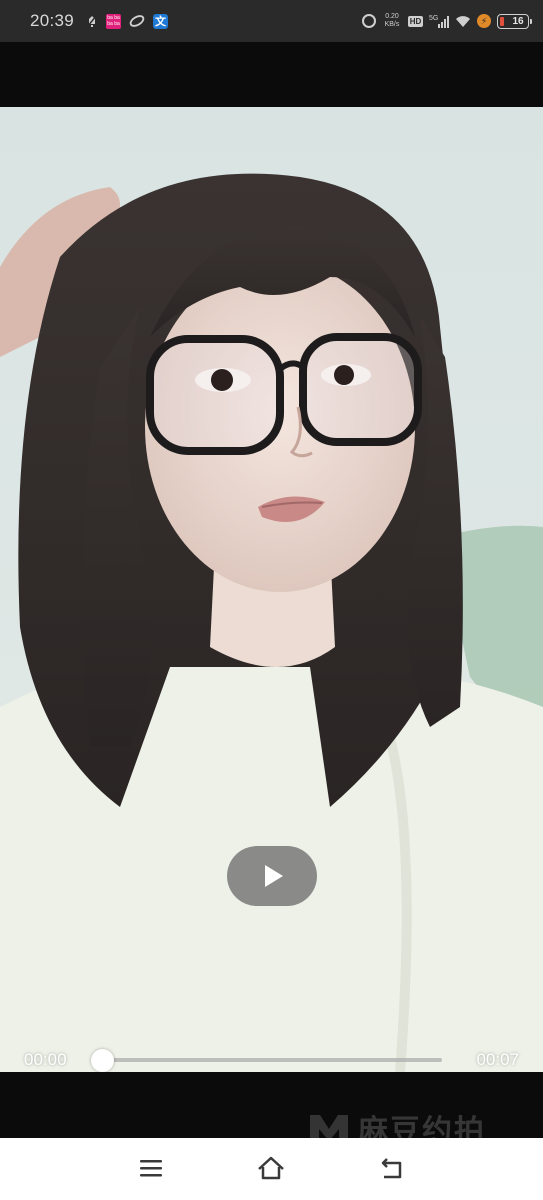 The width and height of the screenshot is (543, 1200). What do you see at coordinates (52, 20) in the screenshot?
I see `status-clock: 20:39` at bounding box center [52, 20].